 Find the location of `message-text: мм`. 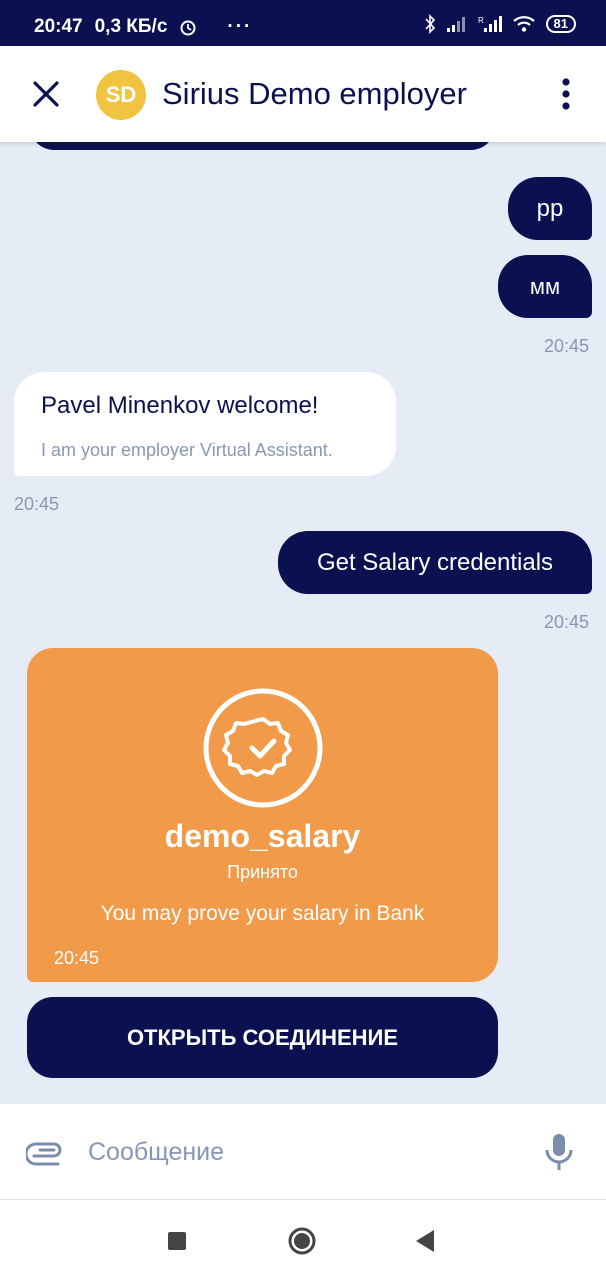

message-text: мм is located at coordinates (545, 286).